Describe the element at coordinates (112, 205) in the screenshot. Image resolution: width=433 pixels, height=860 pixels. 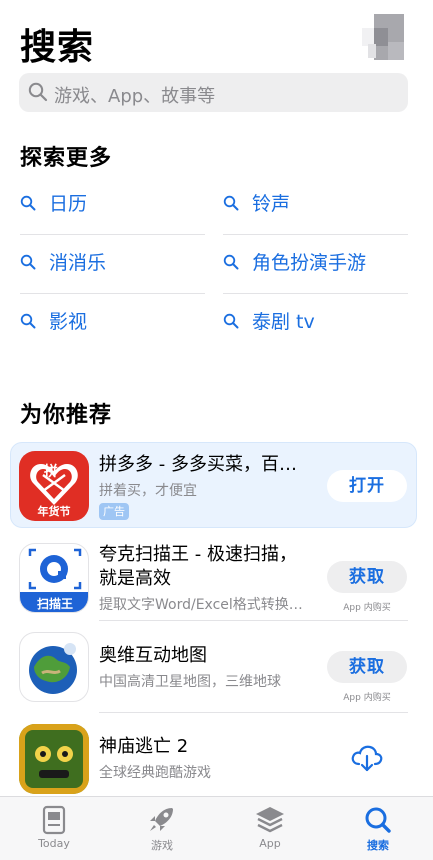
I see `suggestion-item: 日历` at that location.